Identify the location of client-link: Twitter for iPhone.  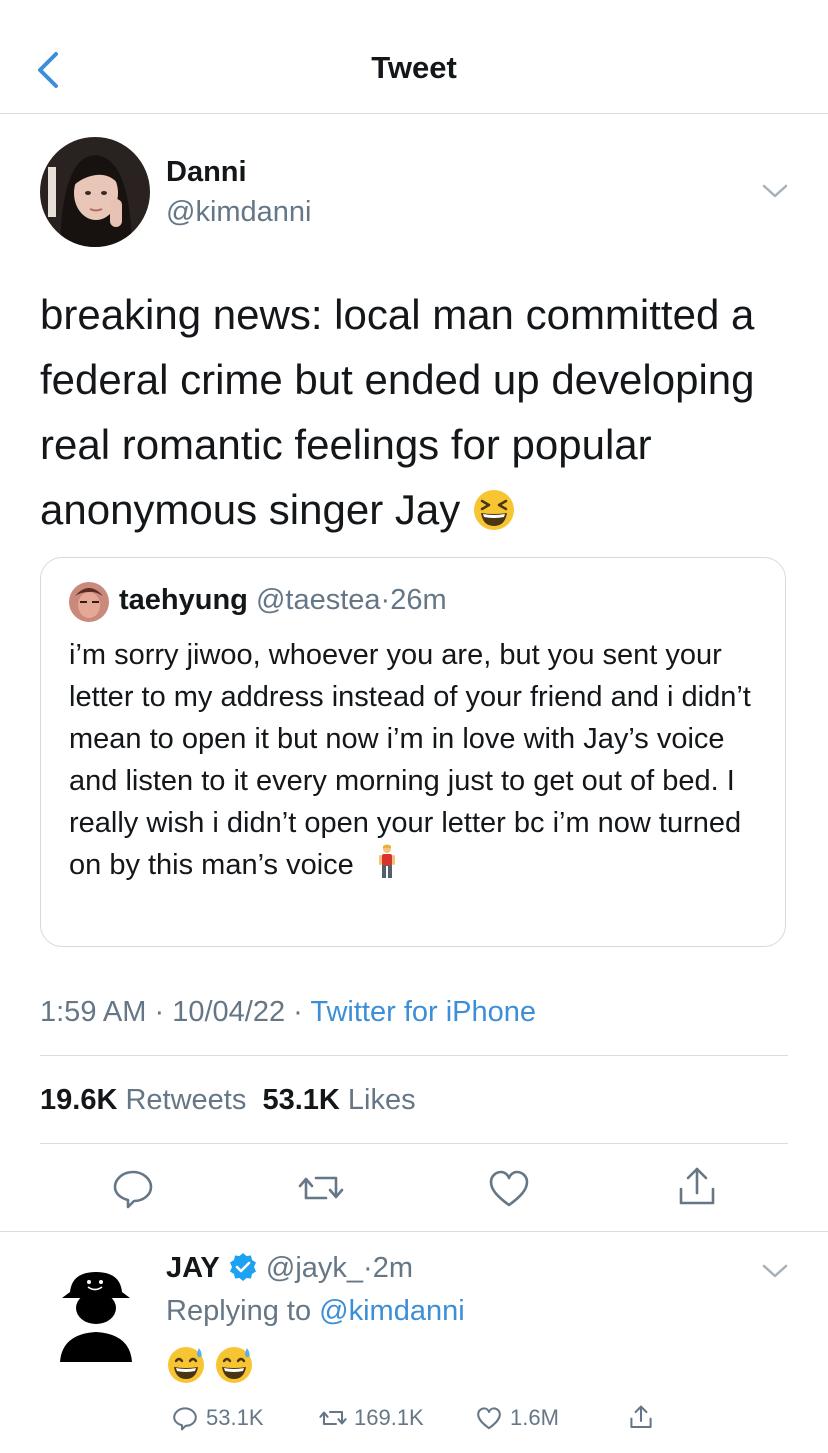
(423, 1012).